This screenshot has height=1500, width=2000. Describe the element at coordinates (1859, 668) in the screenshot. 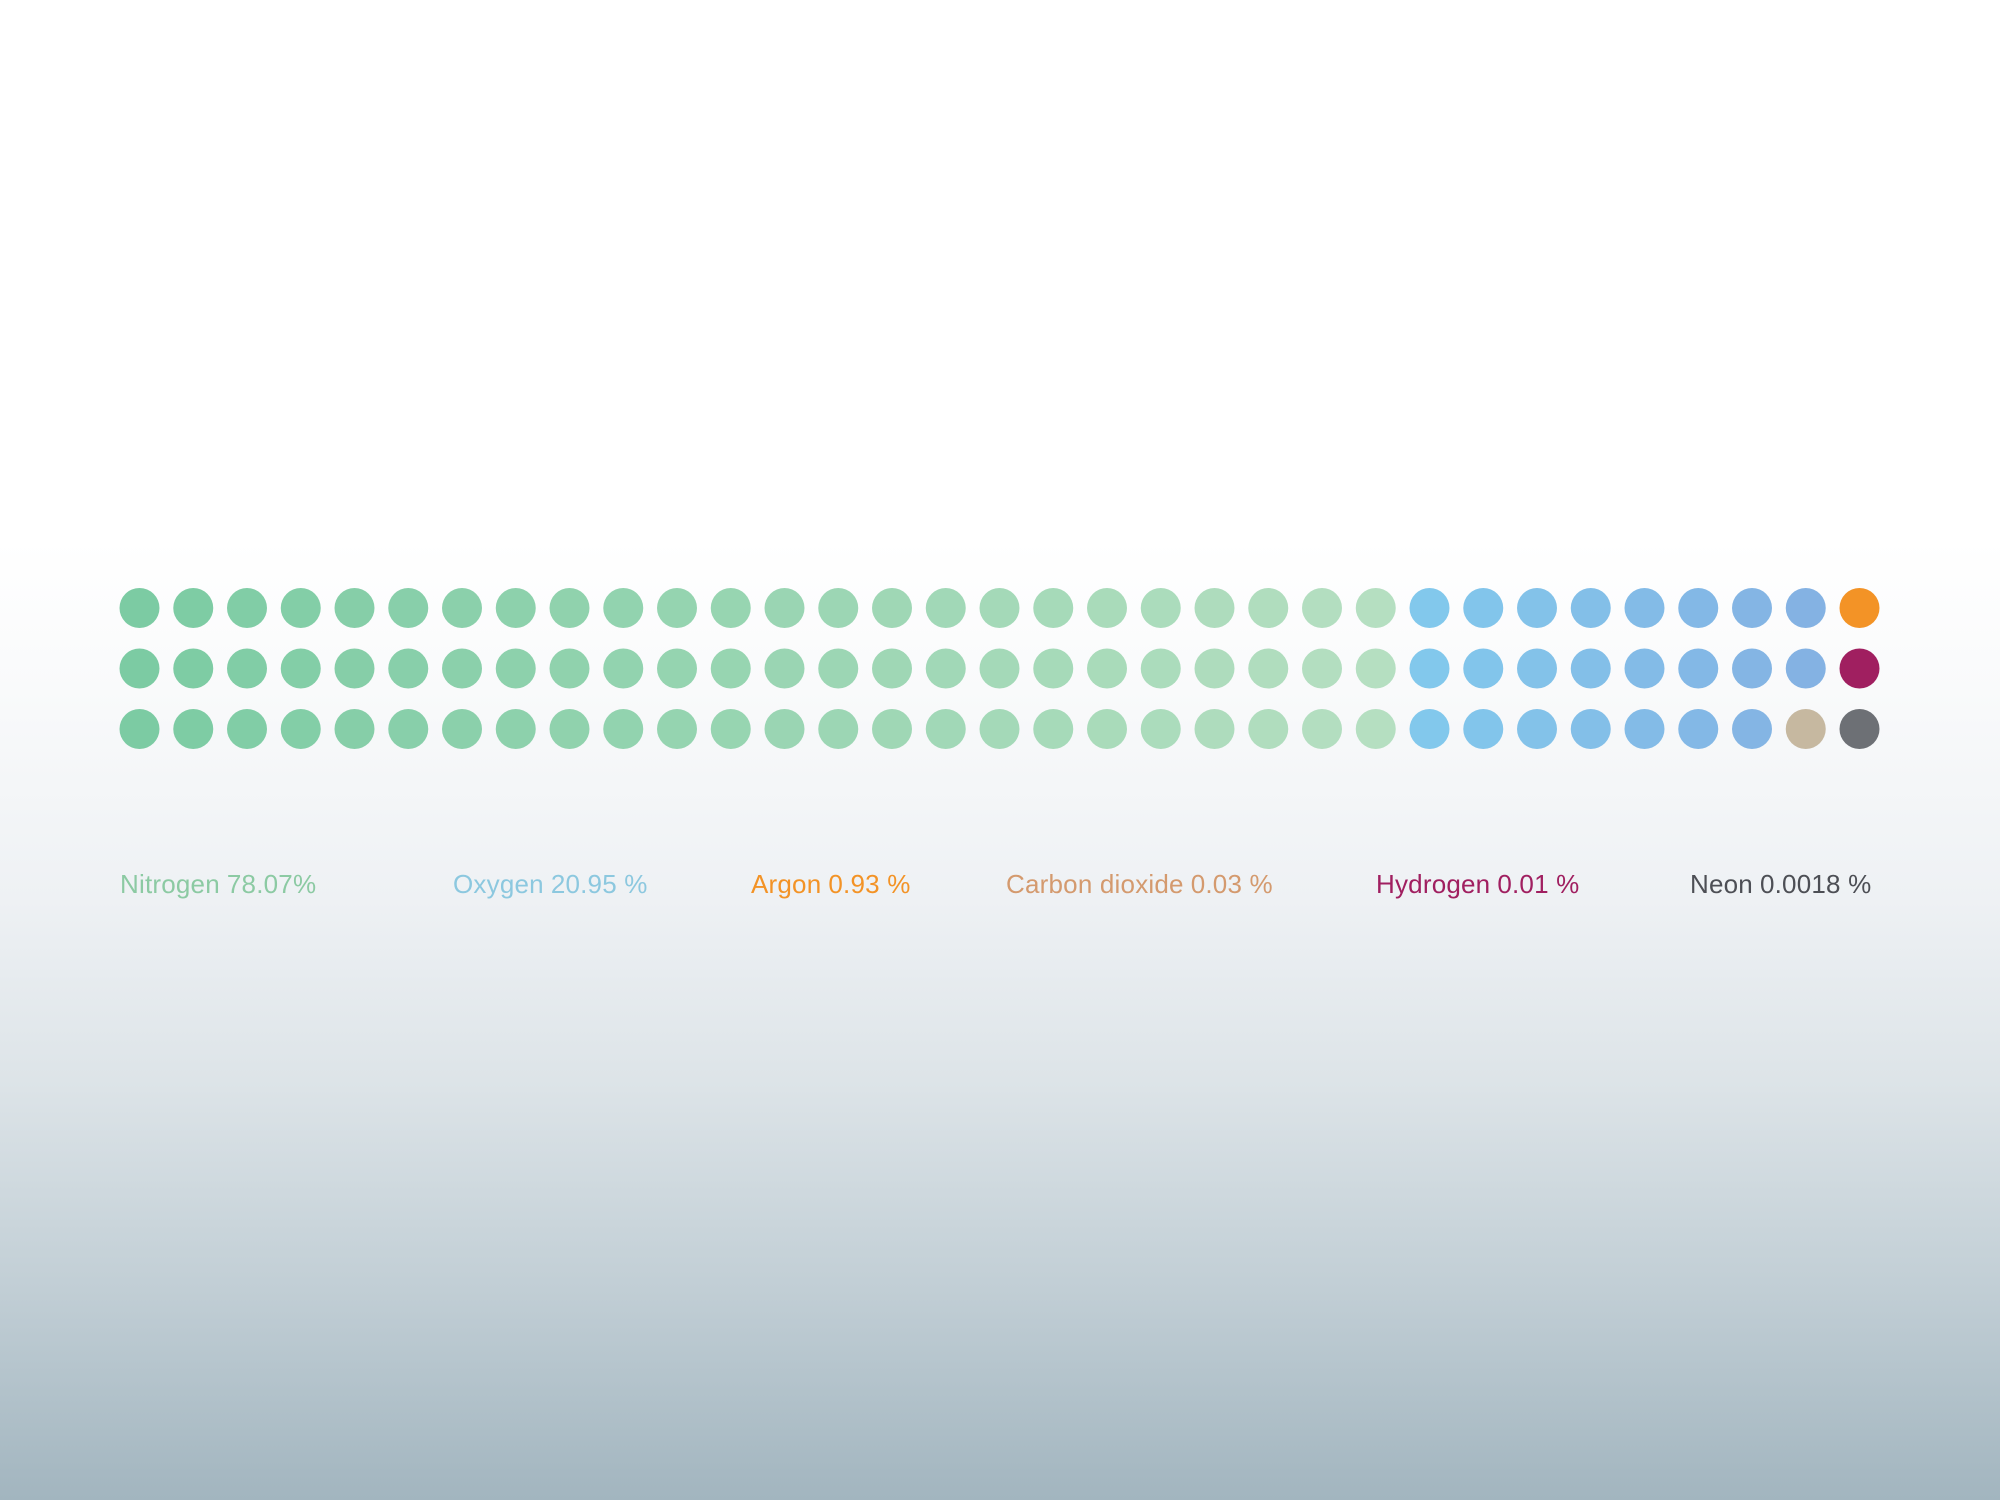

I see `dot-hydrogen` at that location.